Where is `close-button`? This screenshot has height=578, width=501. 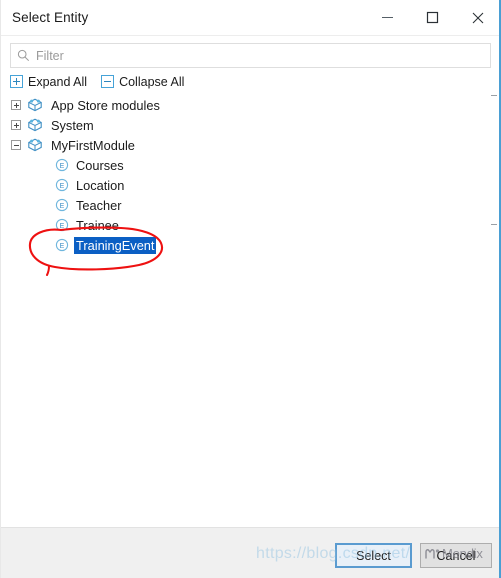
close-button is located at coordinates (477, 17).